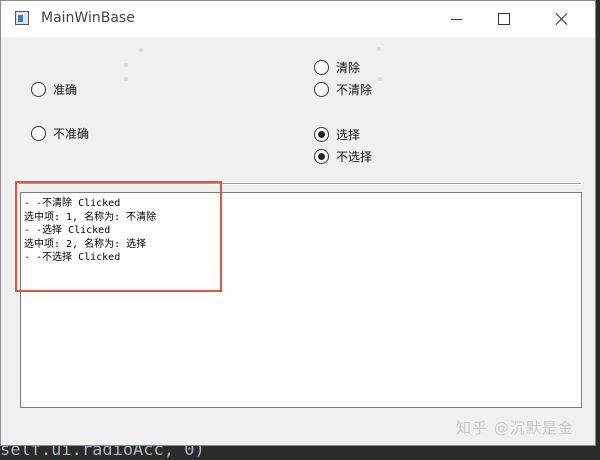  Describe the element at coordinates (71, 134) in the screenshot. I see `radio-inaccurate-label: 不准确` at that location.